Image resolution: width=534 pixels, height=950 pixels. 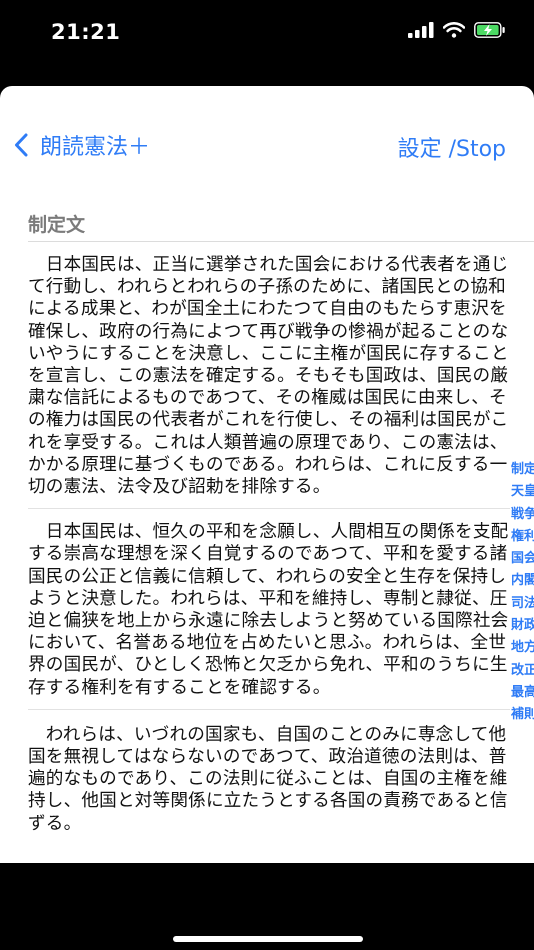 I want to click on signal-icon, so click(x=421, y=30).